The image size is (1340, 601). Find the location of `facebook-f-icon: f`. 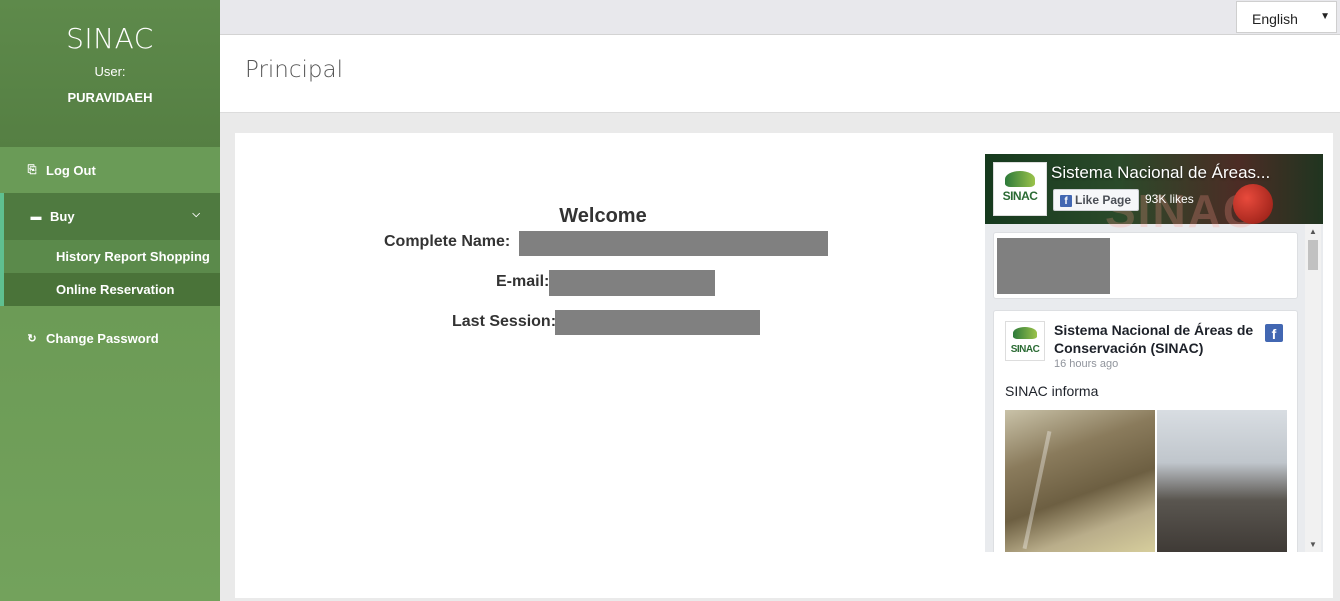

facebook-f-icon: f is located at coordinates (1066, 201).